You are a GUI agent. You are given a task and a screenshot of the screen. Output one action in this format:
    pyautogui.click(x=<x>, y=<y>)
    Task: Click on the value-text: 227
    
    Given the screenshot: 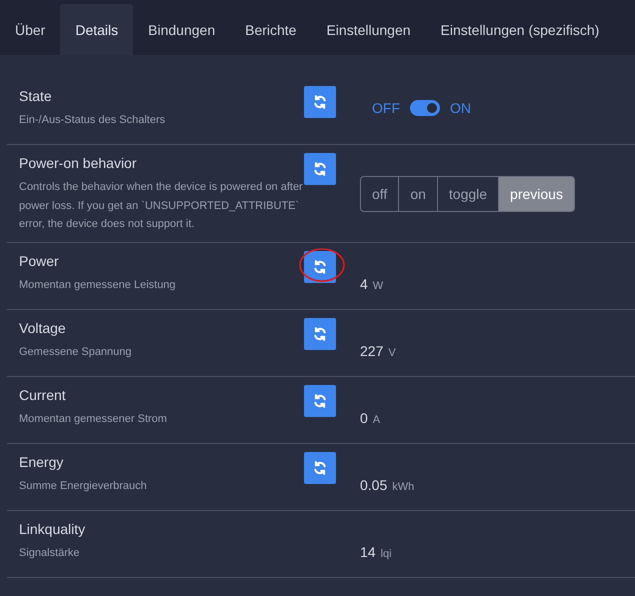 What is the action you would take?
    pyautogui.click(x=372, y=351)
    